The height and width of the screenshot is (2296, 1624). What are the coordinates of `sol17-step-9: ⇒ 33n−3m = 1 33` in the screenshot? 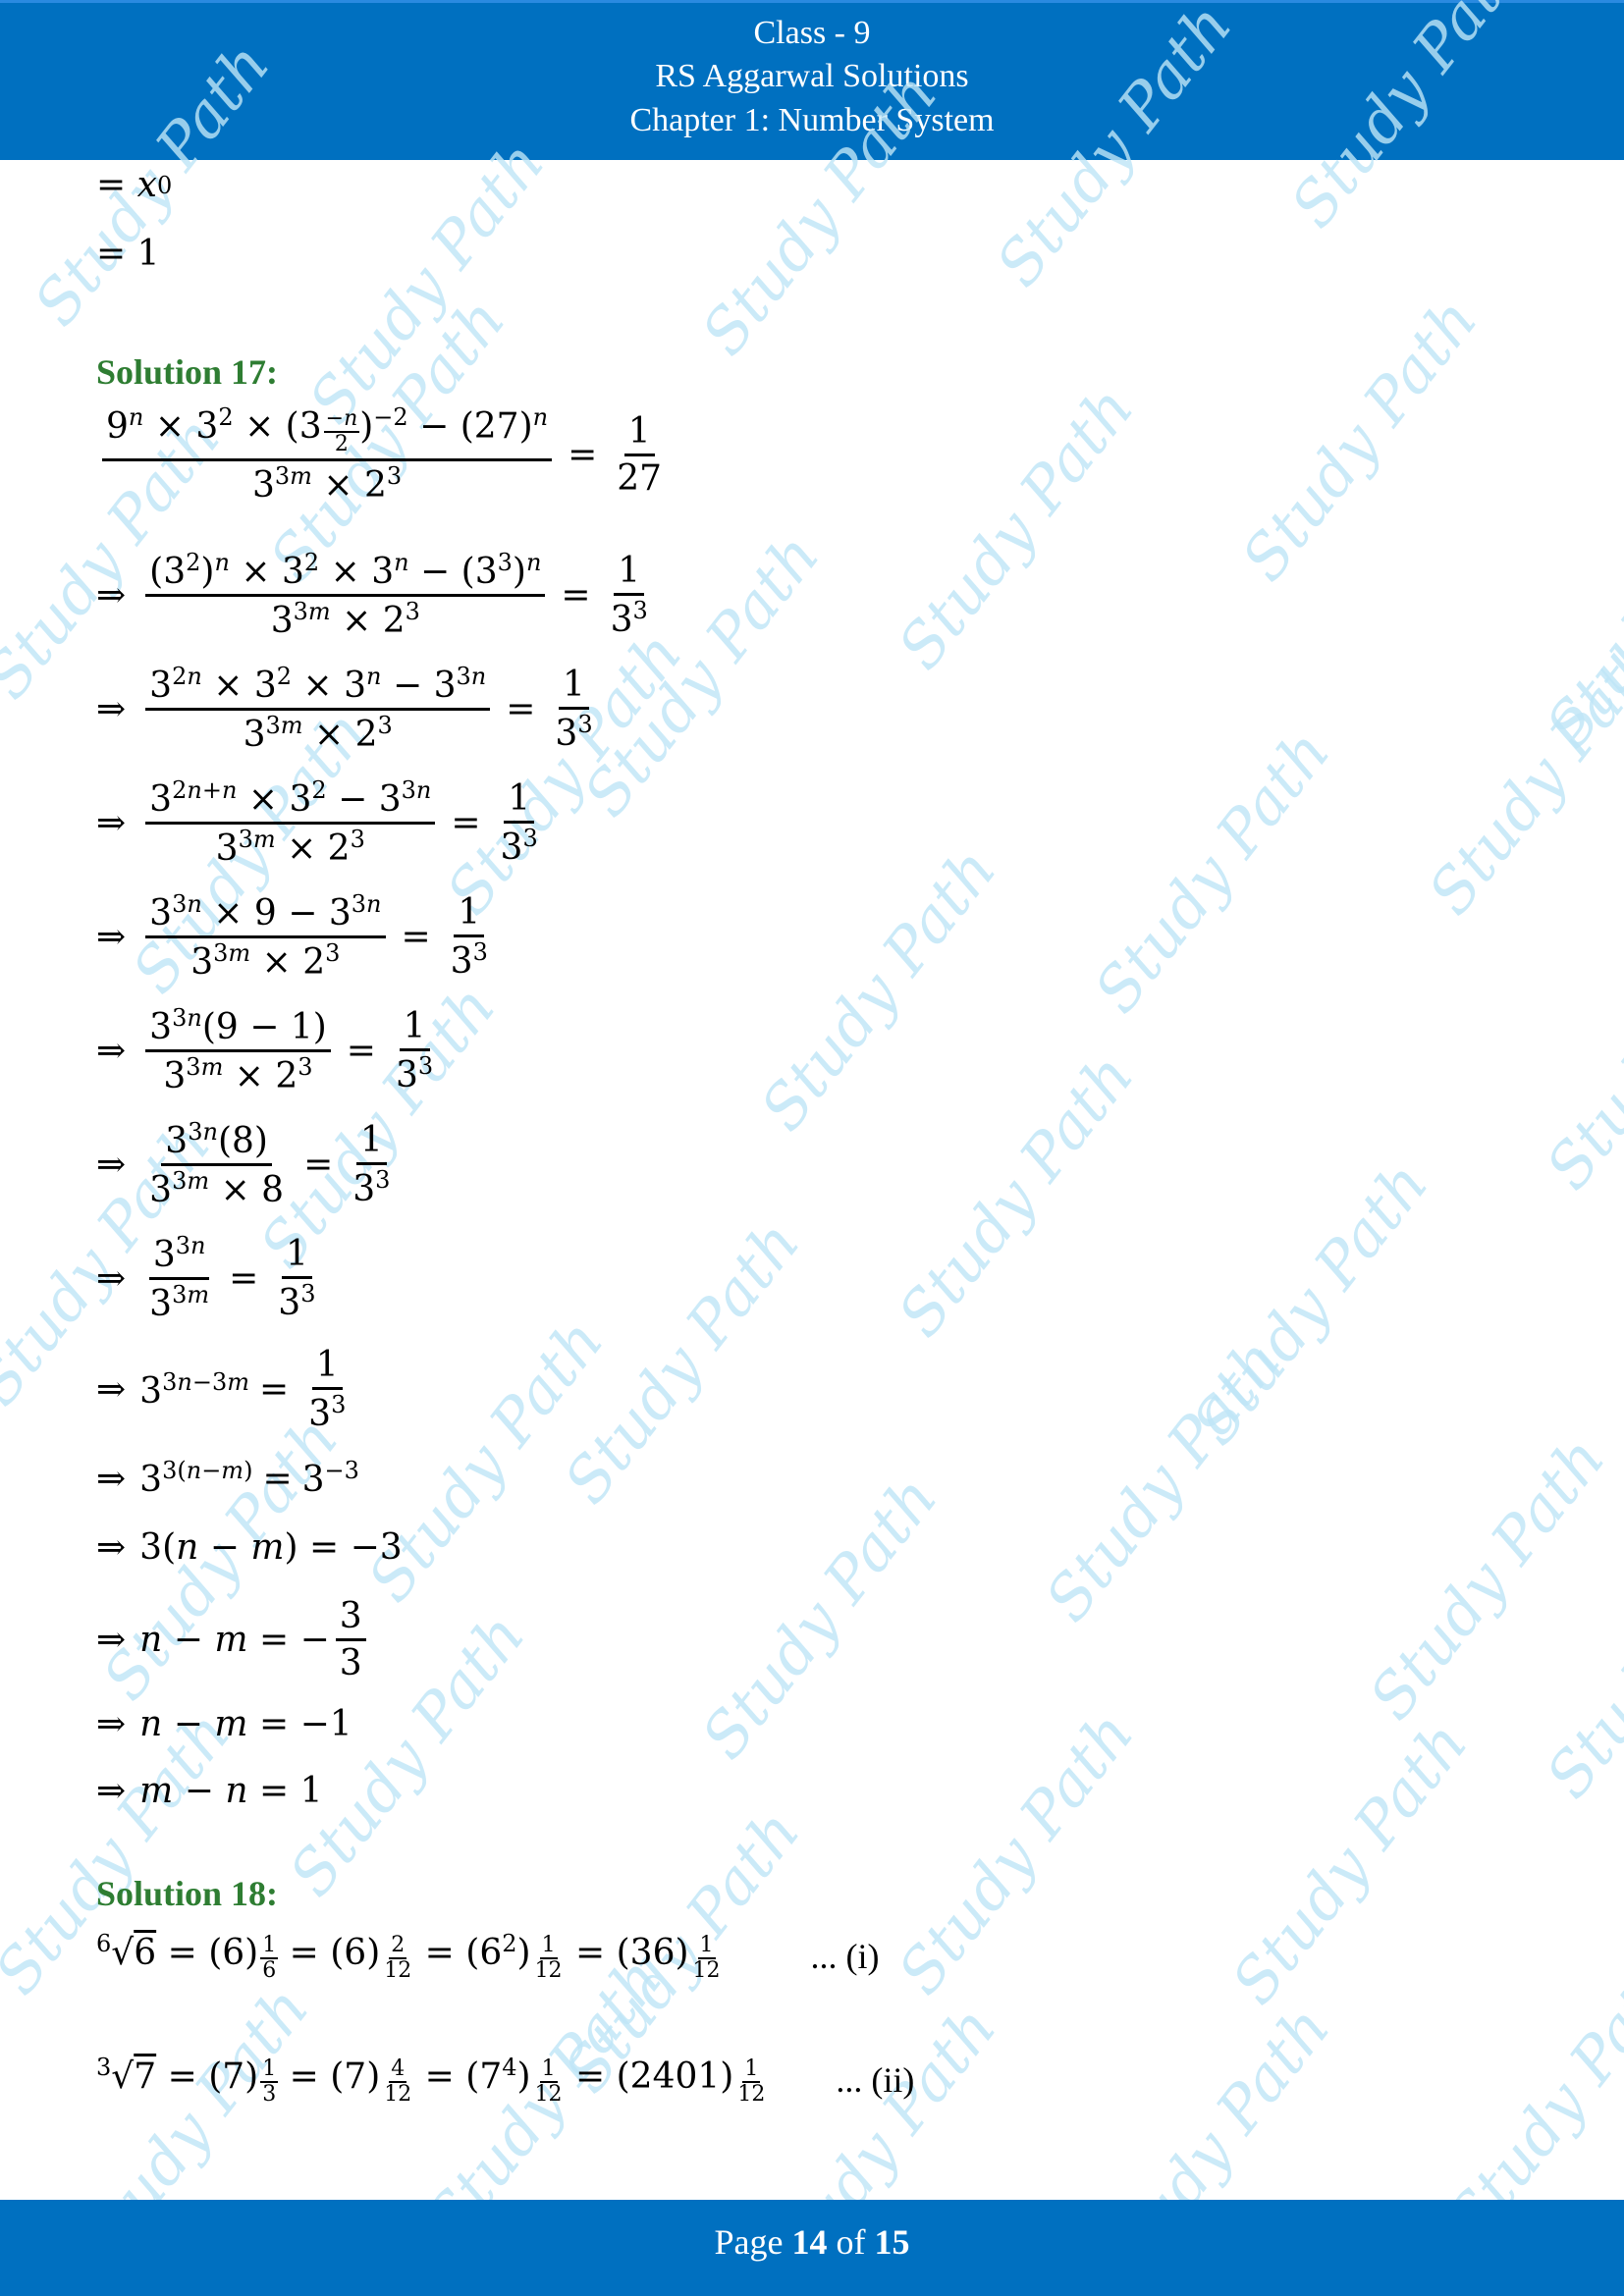 It's located at (221, 1390).